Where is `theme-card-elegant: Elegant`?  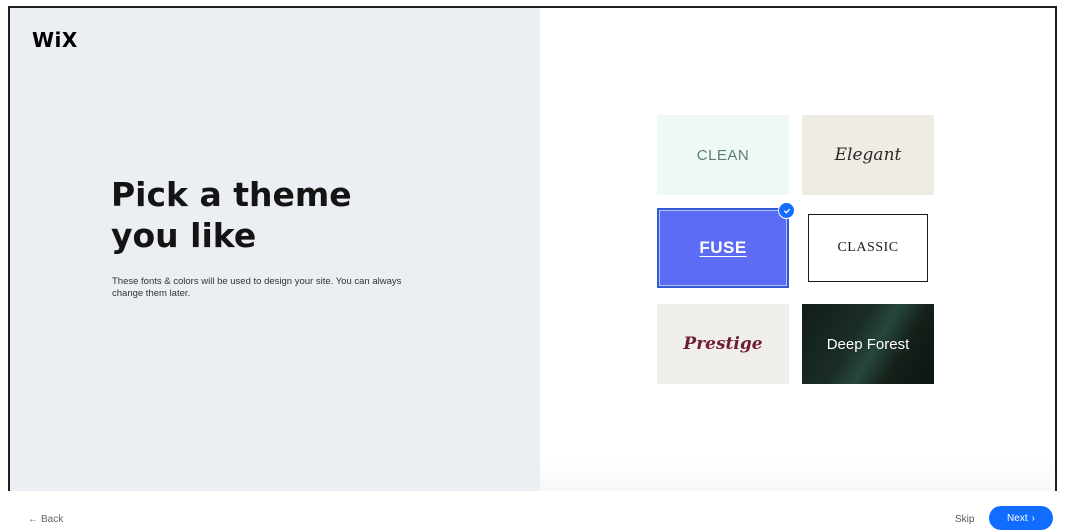
theme-card-elegant: Elegant is located at coordinates (868, 155).